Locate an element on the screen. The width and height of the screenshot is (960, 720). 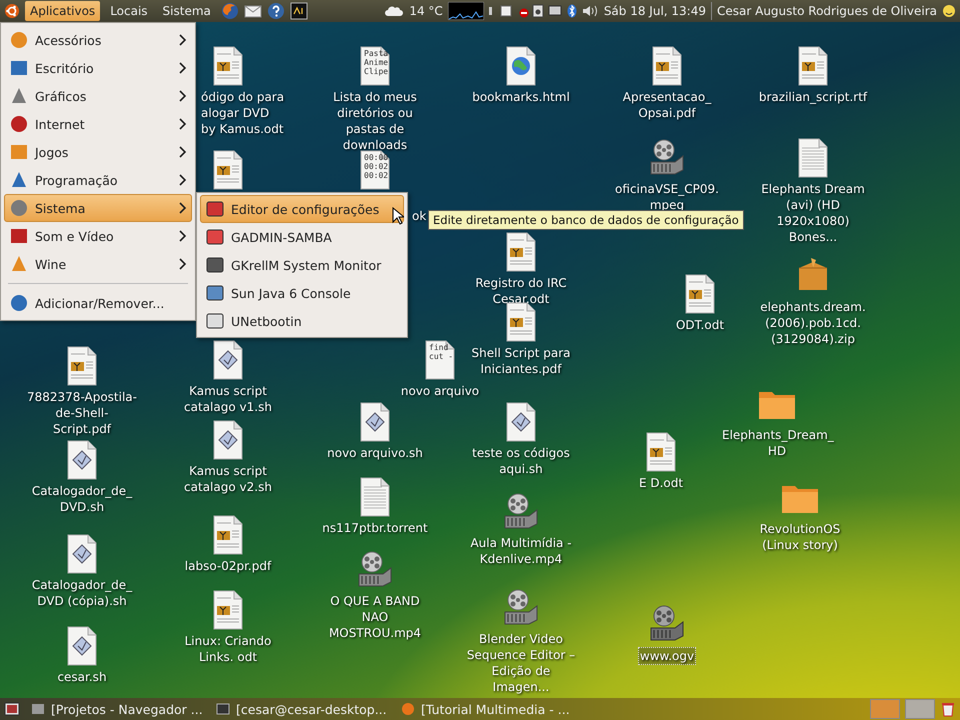
folder-window-icon is located at coordinates (38, 709).